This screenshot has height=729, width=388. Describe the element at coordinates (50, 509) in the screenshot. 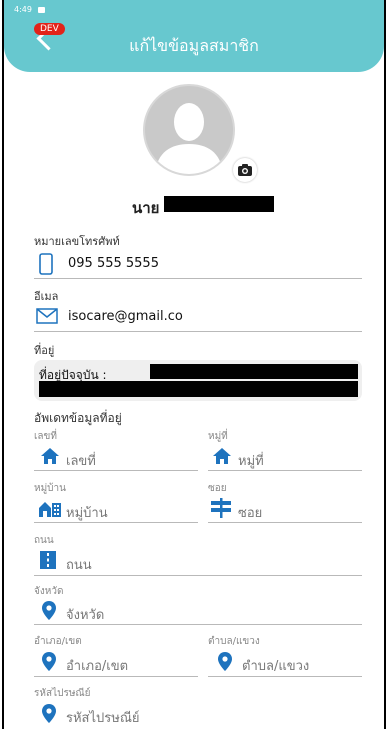

I see `village-icon` at that location.